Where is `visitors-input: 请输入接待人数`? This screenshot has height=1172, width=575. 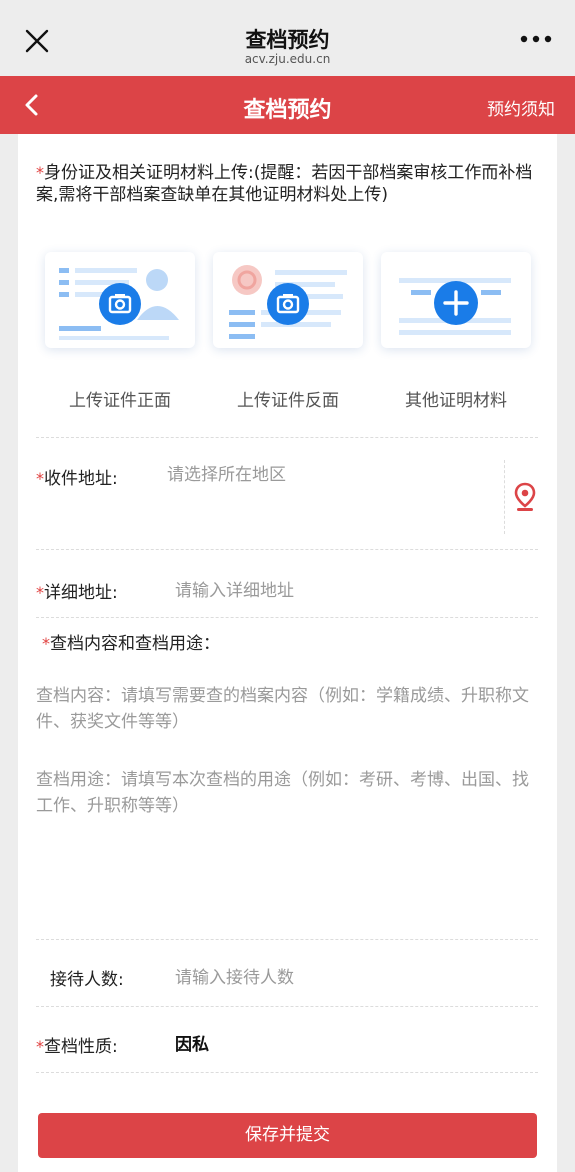 visitors-input: 请输入接待人数 is located at coordinates (234, 975).